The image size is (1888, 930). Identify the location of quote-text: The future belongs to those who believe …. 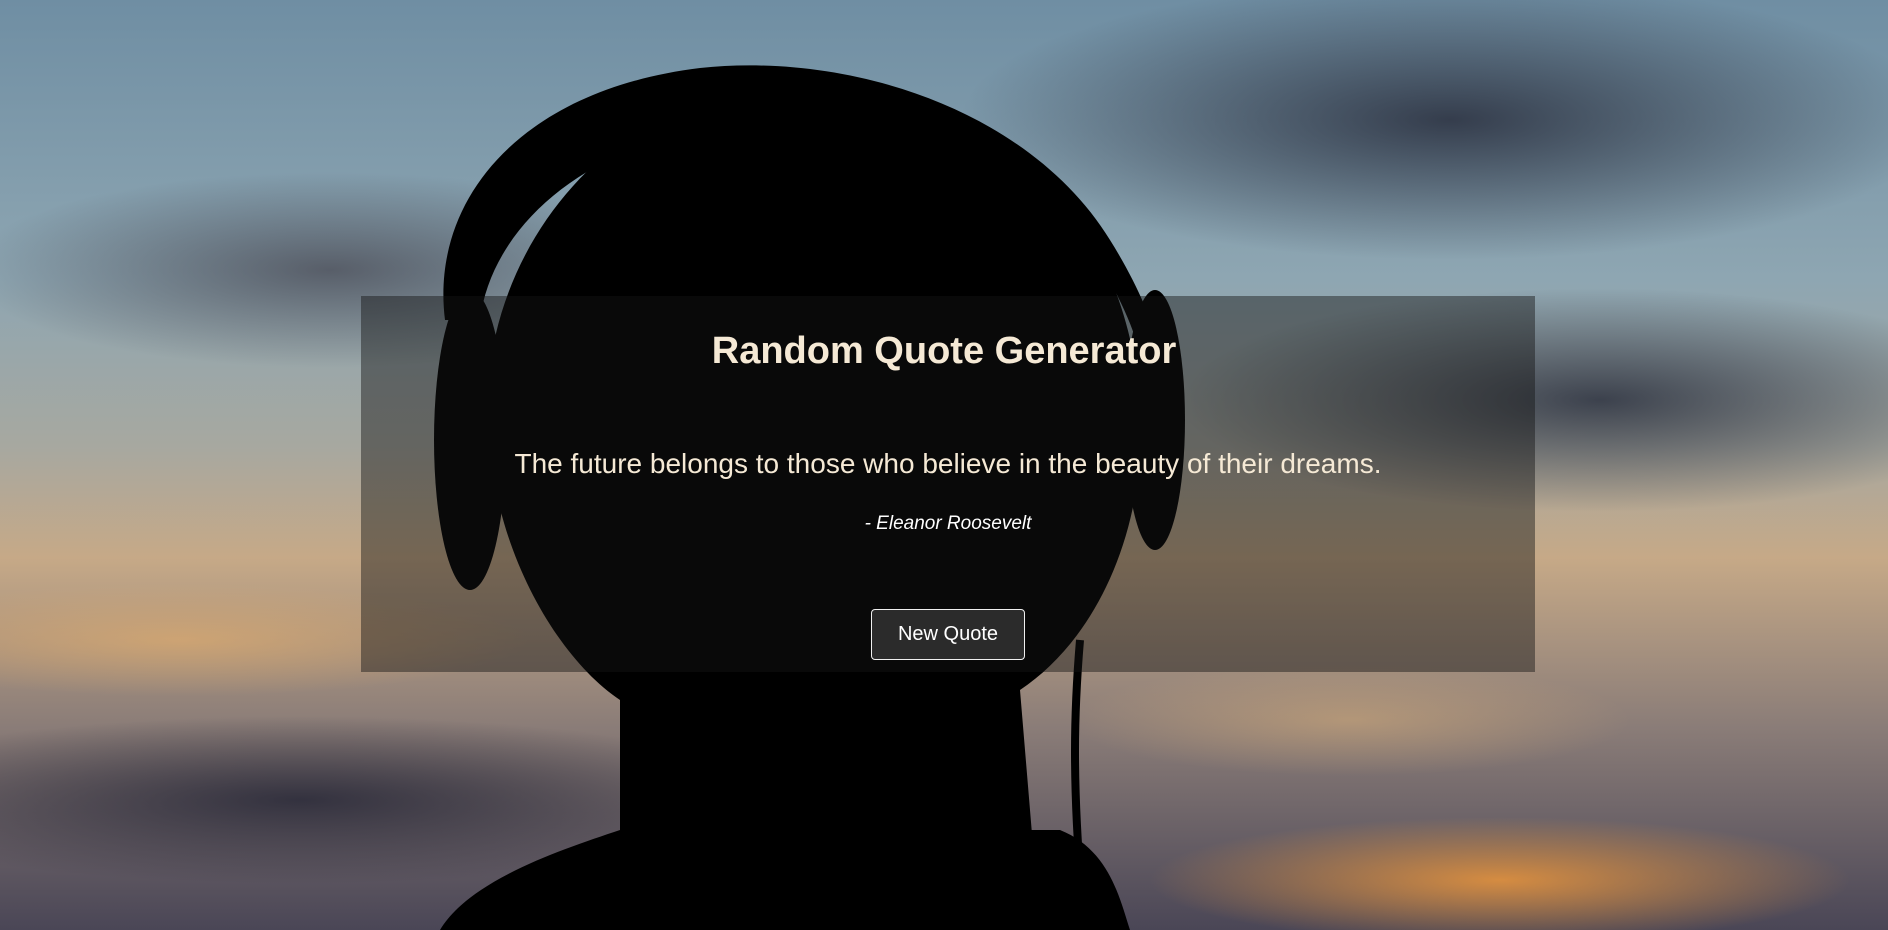
(948, 463).